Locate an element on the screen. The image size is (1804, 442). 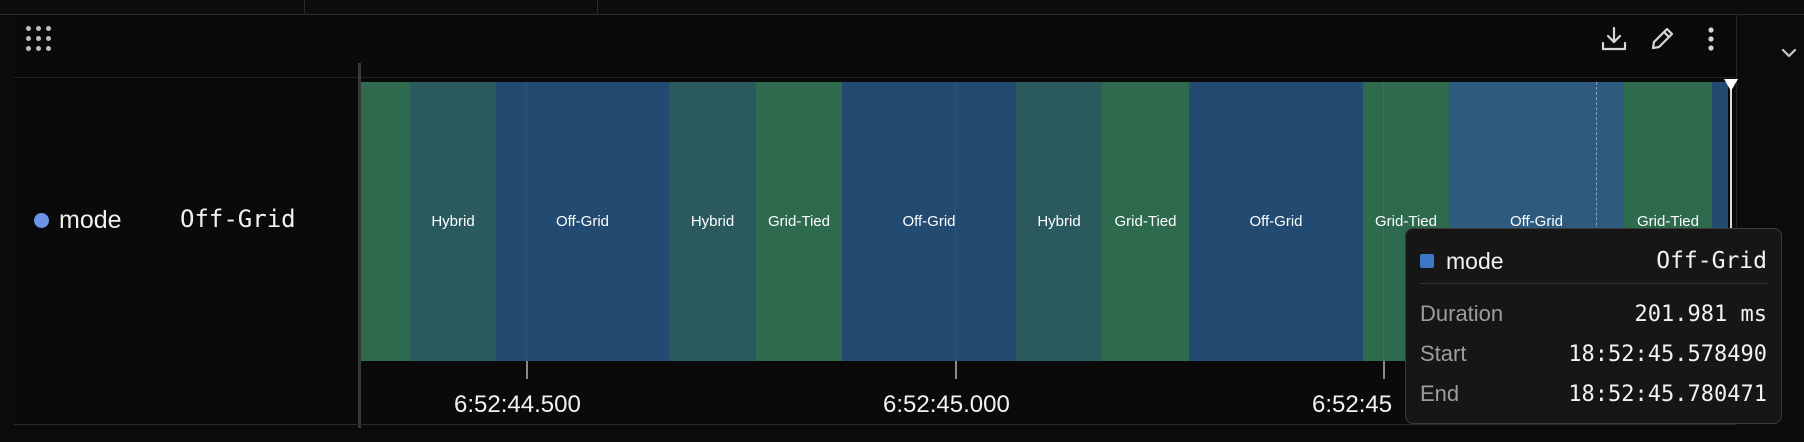
state-segment is located at coordinates (385, 221).